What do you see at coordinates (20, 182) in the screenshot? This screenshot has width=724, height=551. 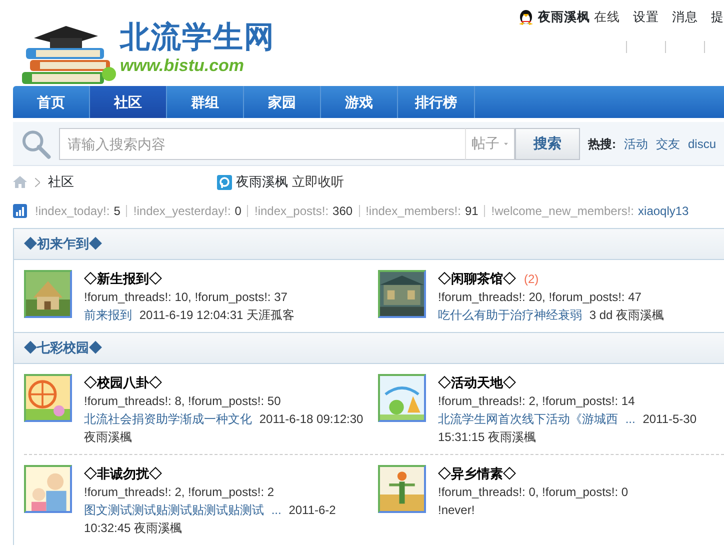 I see `home-icon` at bounding box center [20, 182].